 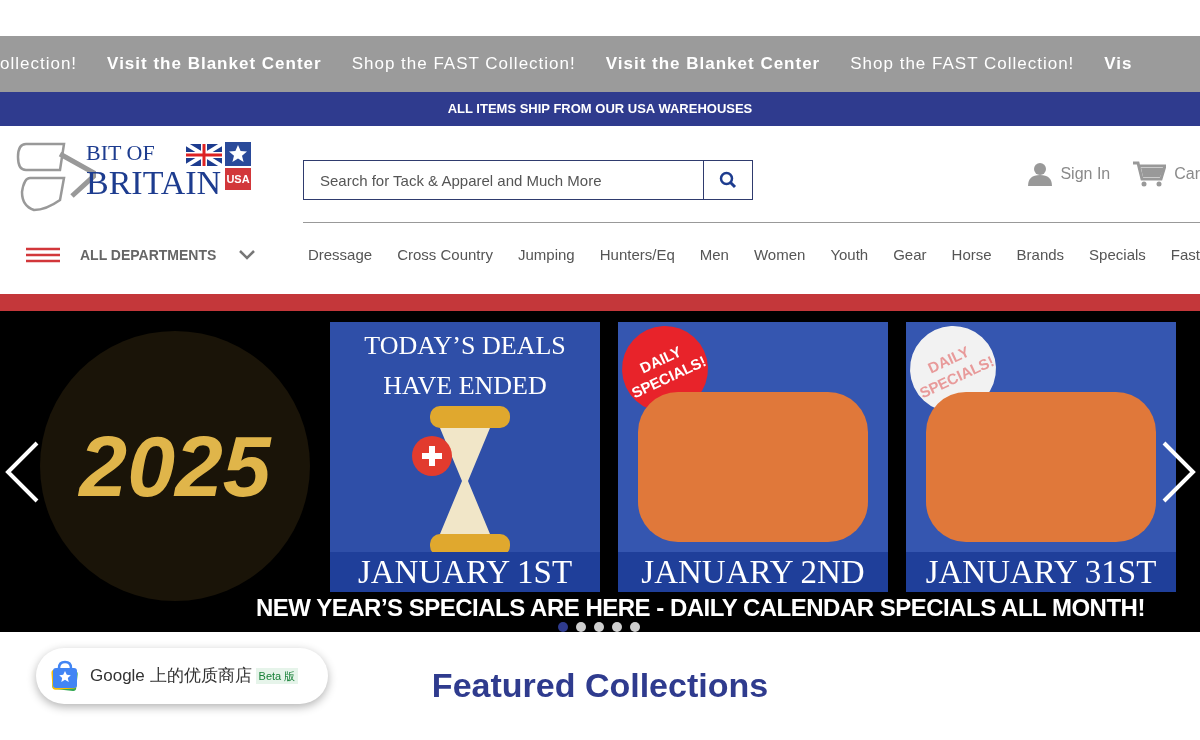 I want to click on logo-badge: USA, so click(x=238, y=179).